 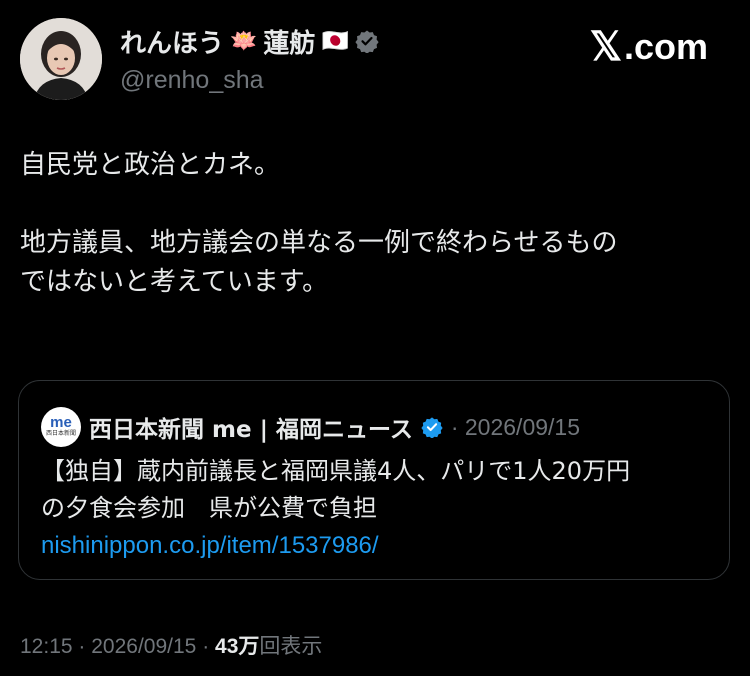 I want to click on quote-headline-line: の夕食会参加 県が公費で負担, so click(x=209, y=508).